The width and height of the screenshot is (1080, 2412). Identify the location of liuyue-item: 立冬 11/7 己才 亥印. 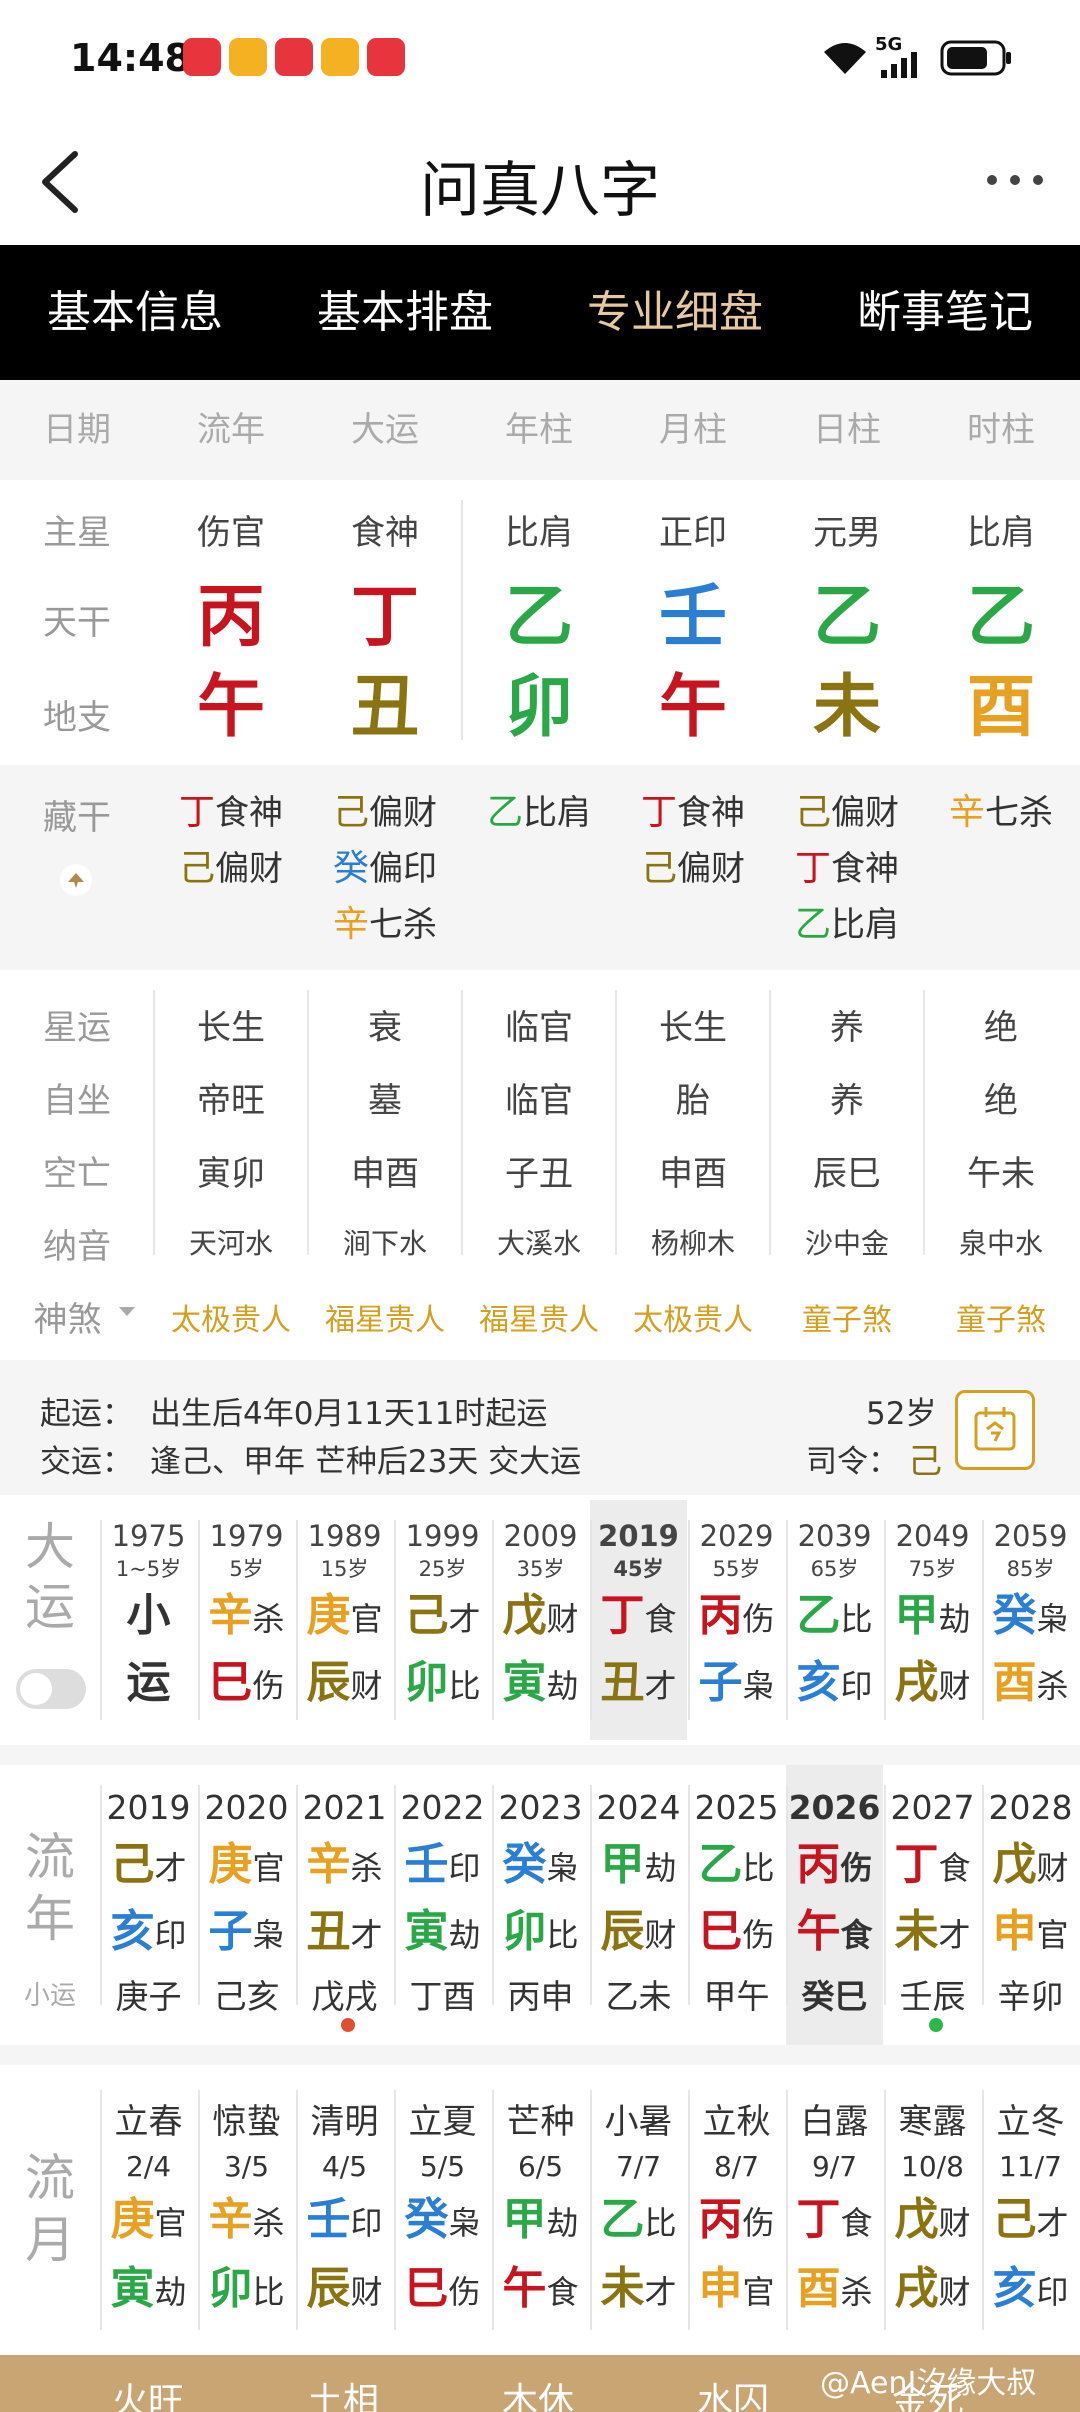
(1030, 2210).